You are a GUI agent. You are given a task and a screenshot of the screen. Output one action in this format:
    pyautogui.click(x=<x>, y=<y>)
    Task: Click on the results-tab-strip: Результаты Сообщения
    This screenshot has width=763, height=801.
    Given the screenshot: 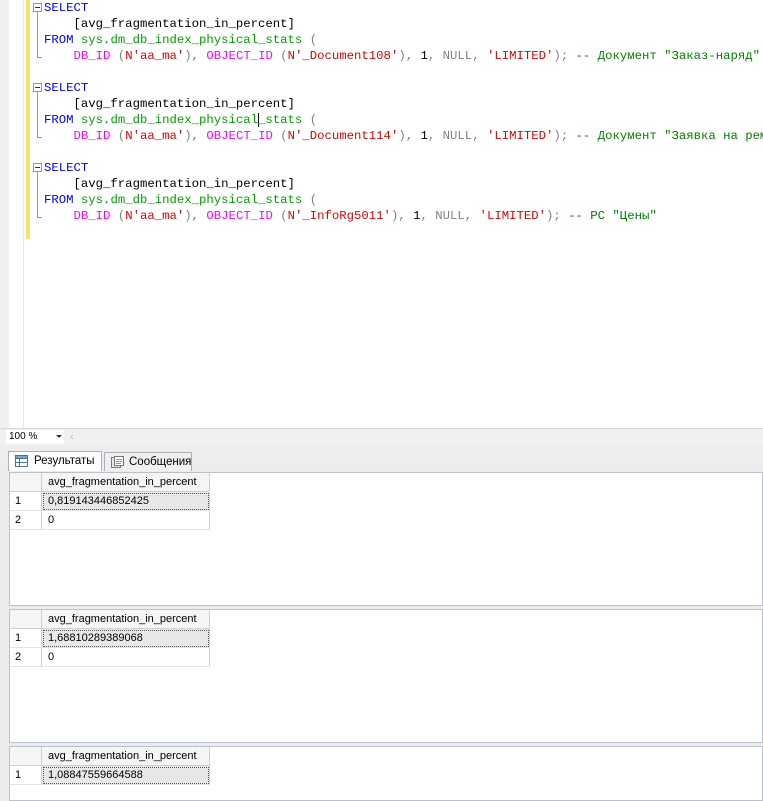 What is the action you would take?
    pyautogui.click(x=381, y=459)
    